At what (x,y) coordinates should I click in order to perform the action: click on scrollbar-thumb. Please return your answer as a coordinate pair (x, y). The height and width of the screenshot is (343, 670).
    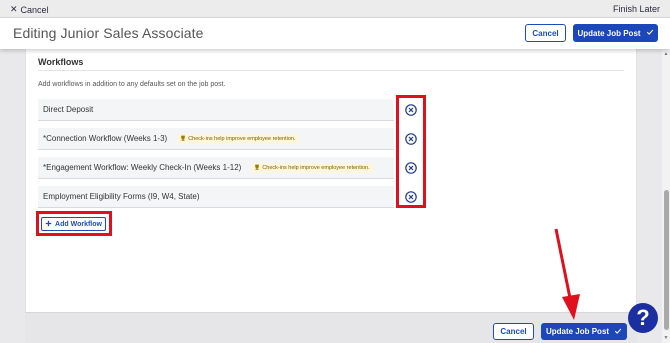
    Looking at the image, I should click on (666, 260).